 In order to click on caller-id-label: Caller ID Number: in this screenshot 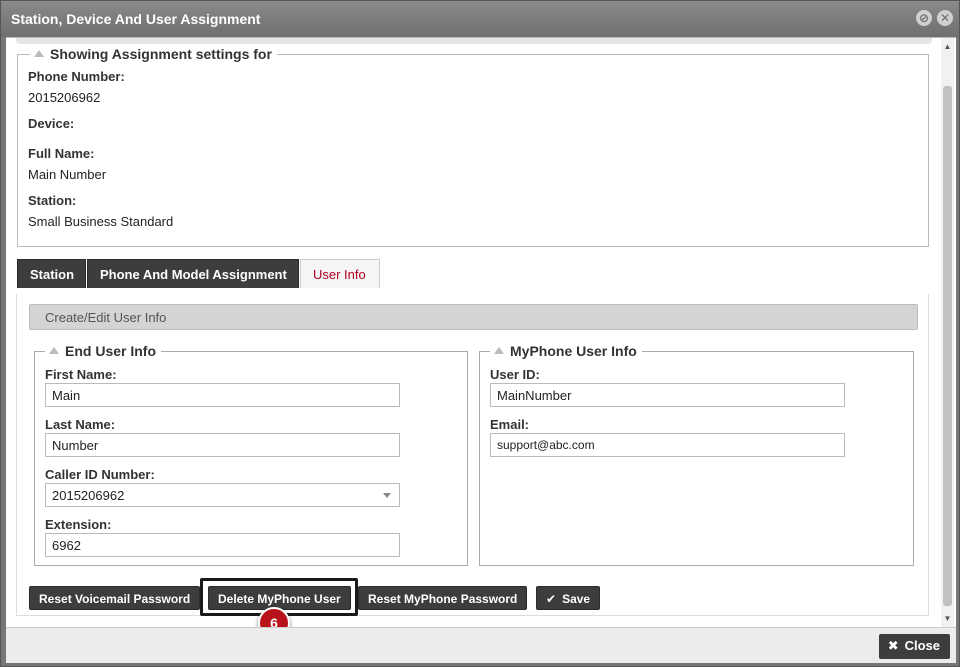, I will do `click(100, 474)`.